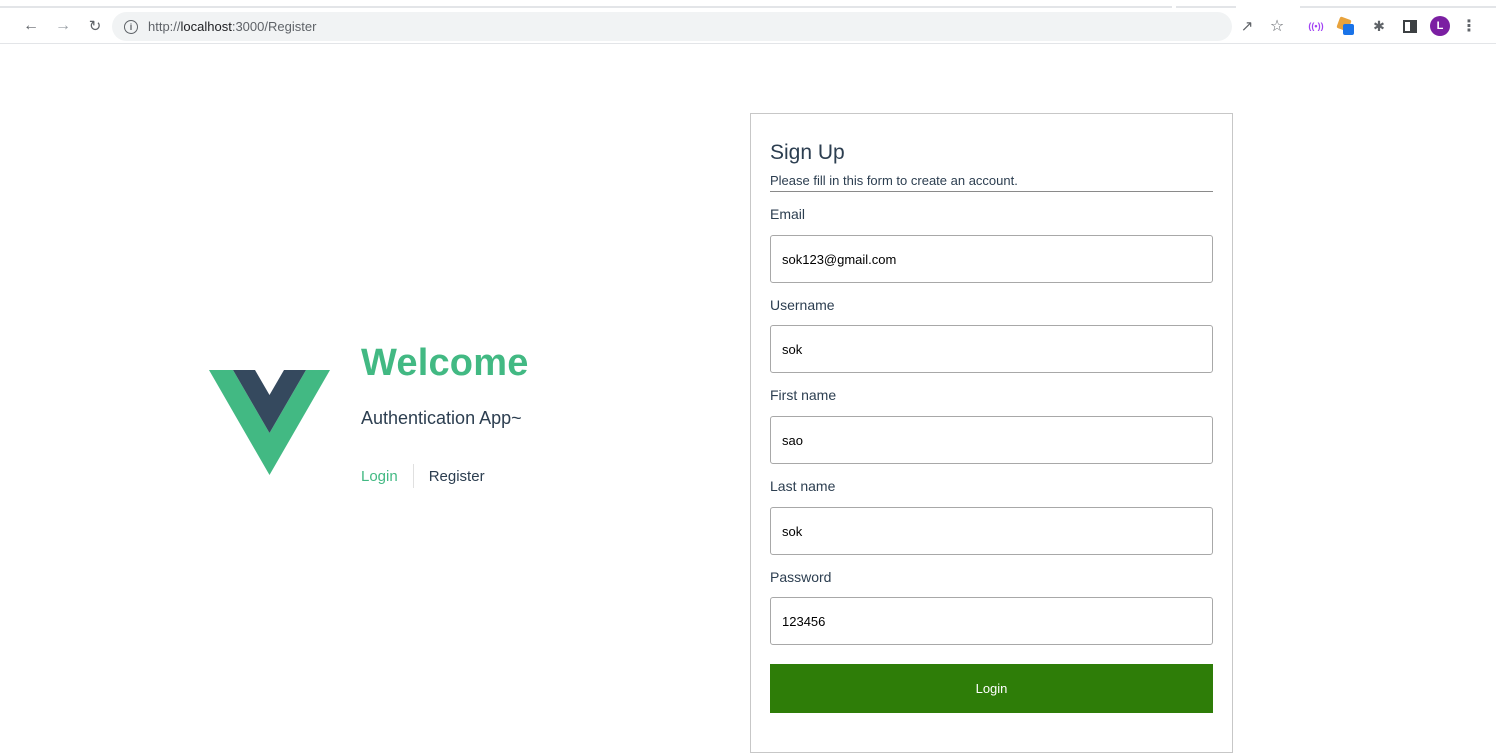  Describe the element at coordinates (1277, 26) in the screenshot. I see `star-icon: ☆` at that location.